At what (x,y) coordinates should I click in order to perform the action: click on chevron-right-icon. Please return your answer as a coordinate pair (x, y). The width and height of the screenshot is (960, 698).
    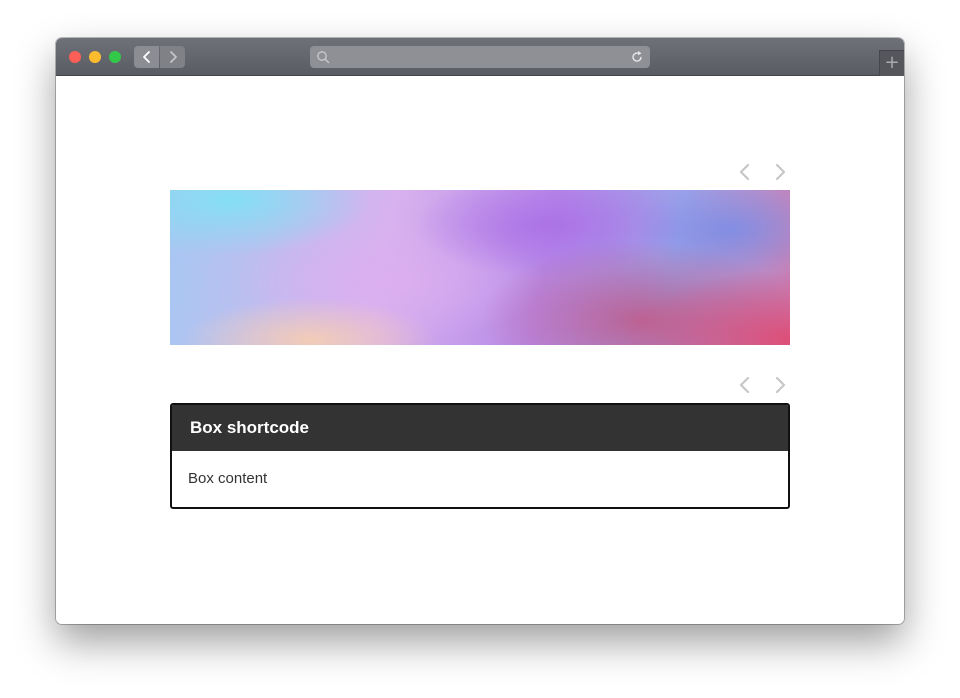
    Looking at the image, I should click on (173, 57).